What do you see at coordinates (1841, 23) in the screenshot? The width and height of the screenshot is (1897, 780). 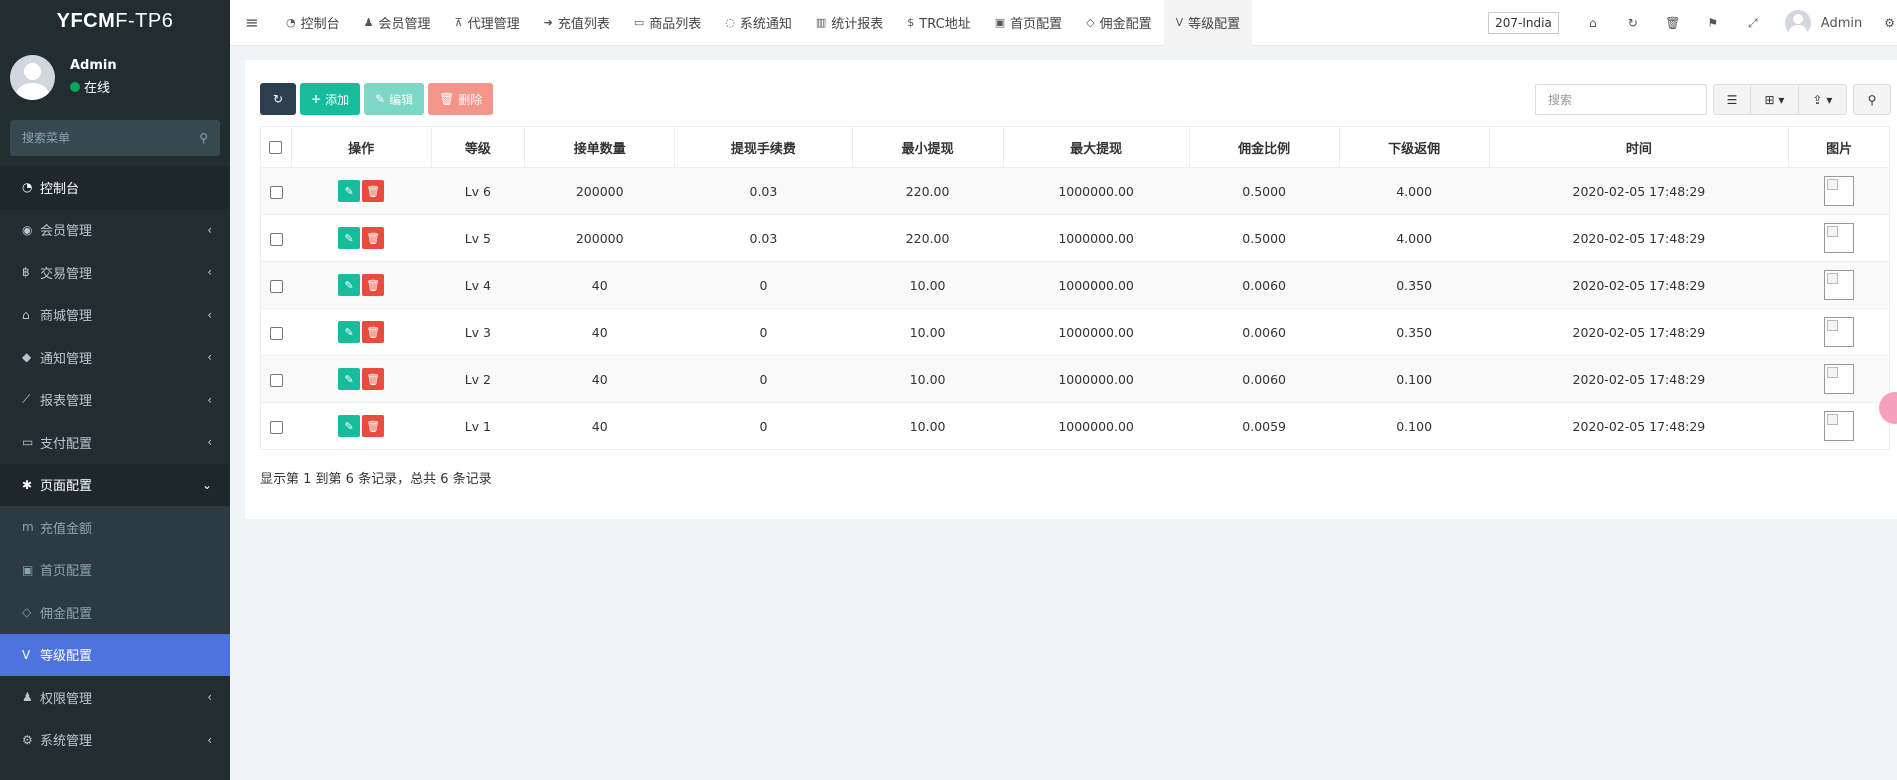 I see `navbar-admin-name: Admin` at bounding box center [1841, 23].